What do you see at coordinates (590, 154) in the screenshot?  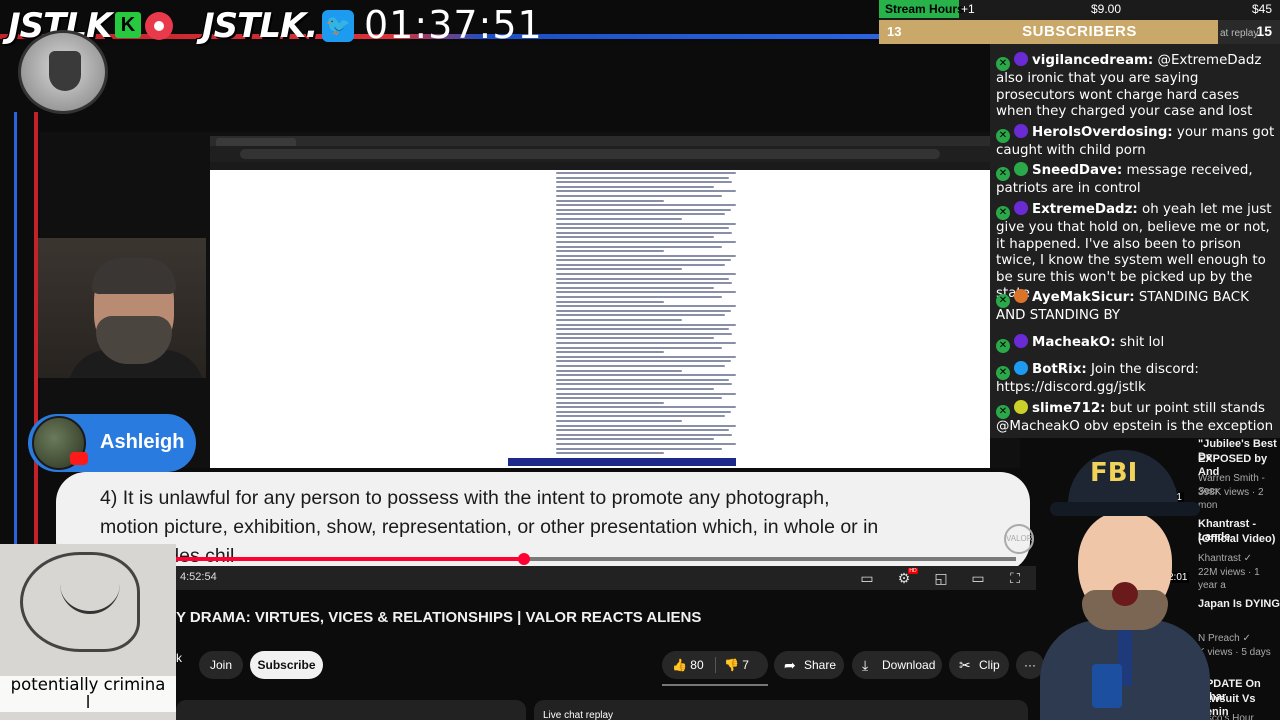 I see `browser-url-field` at bounding box center [590, 154].